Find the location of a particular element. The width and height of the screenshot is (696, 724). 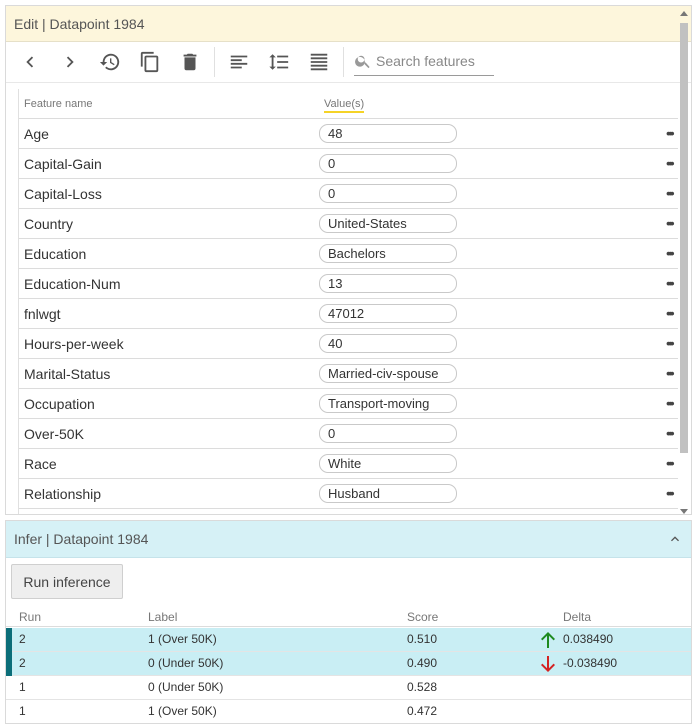

score-header: Score is located at coordinates (423, 617).